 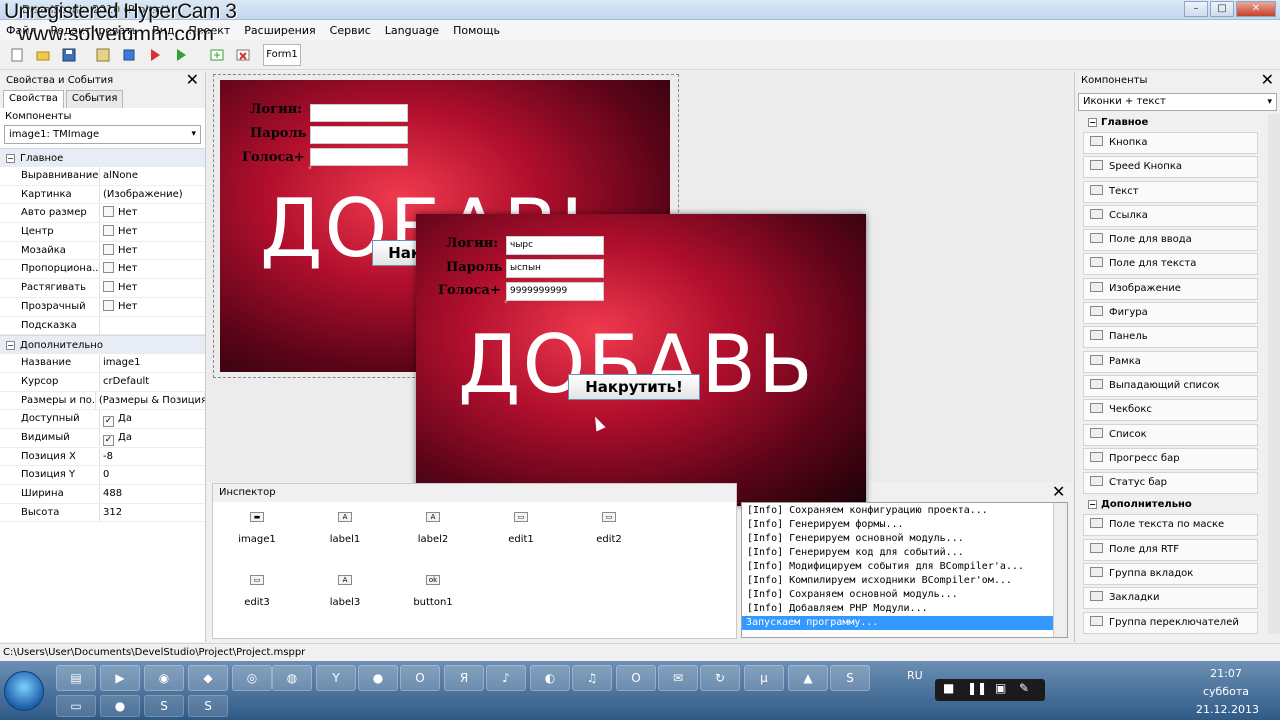 What do you see at coordinates (506, 678) in the screenshot?
I see `sound-icon: ♪` at bounding box center [506, 678].